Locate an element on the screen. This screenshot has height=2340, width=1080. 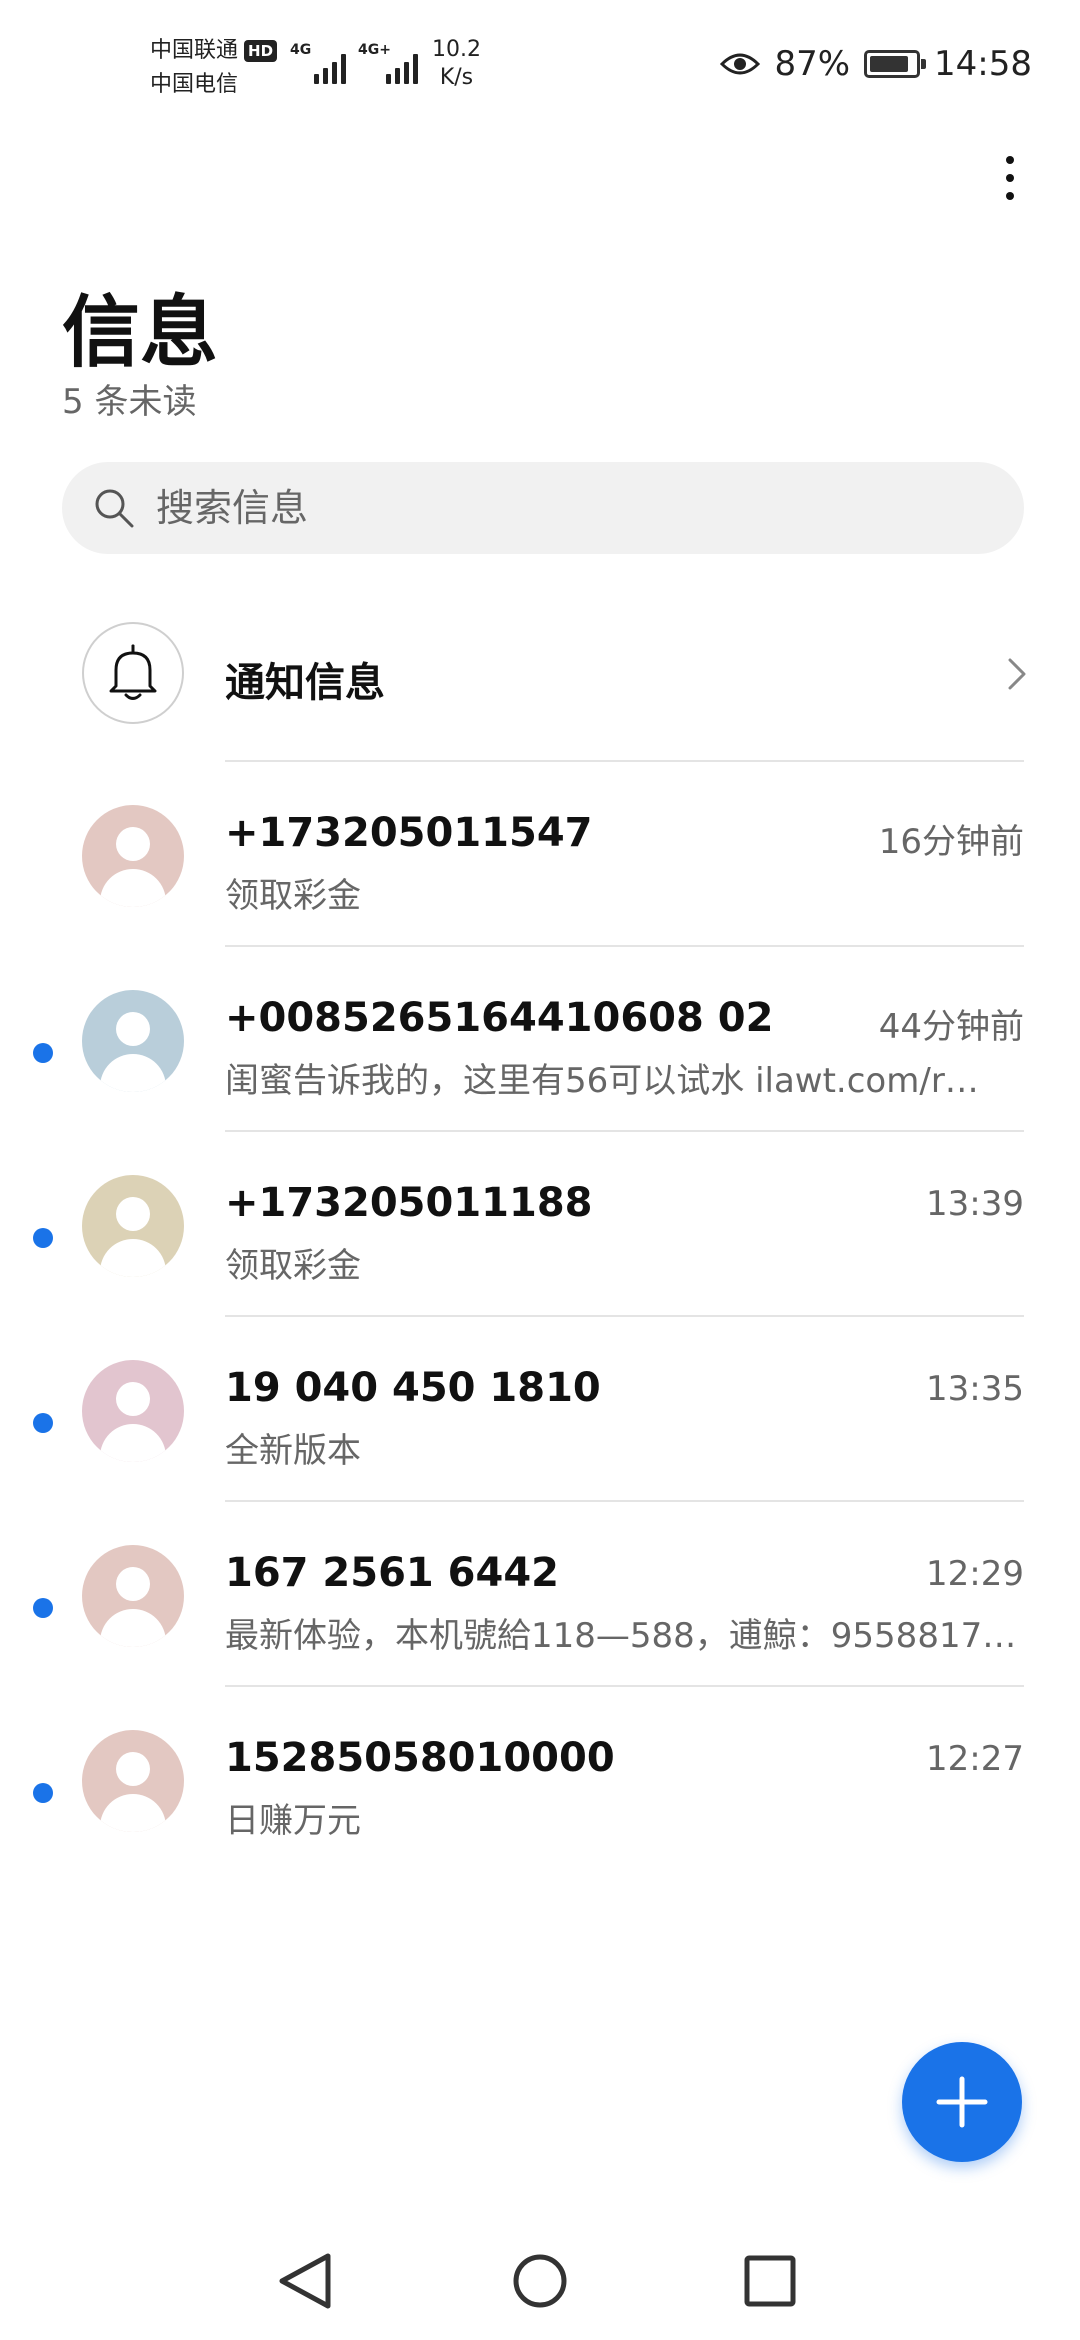
sender-number: +173205011188 is located at coordinates (409, 1203).